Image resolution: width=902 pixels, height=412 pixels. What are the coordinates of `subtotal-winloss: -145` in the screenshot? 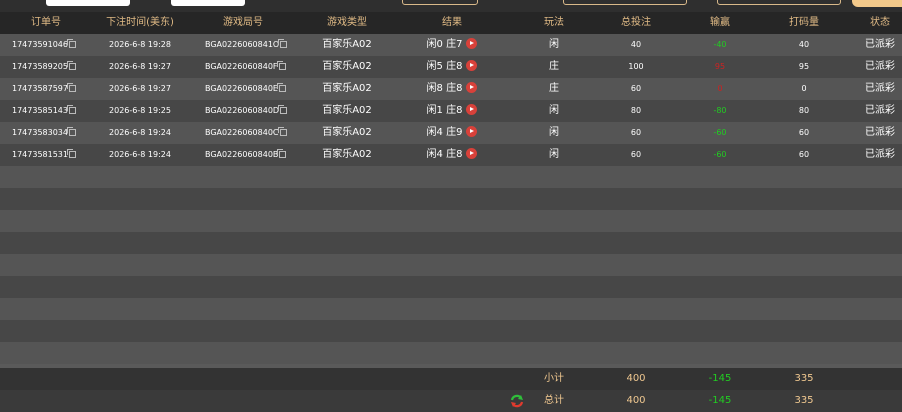 It's located at (720, 378).